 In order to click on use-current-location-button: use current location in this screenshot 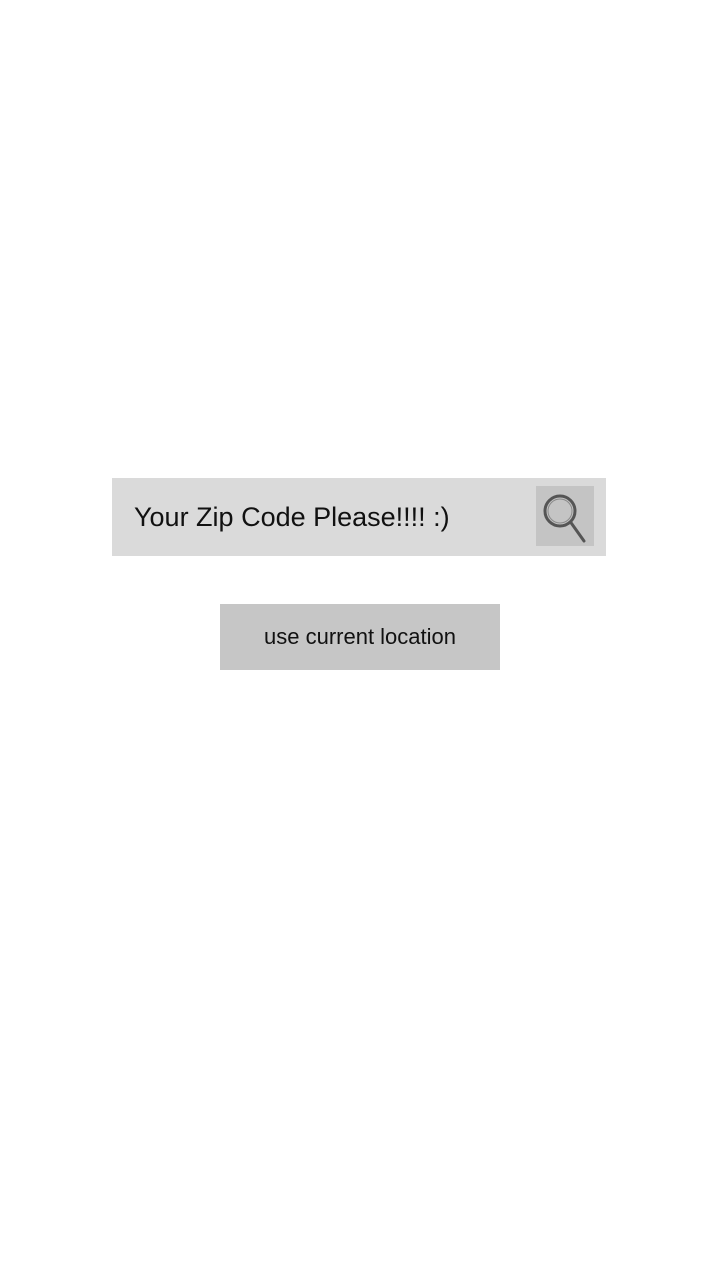, I will do `click(360, 637)`.